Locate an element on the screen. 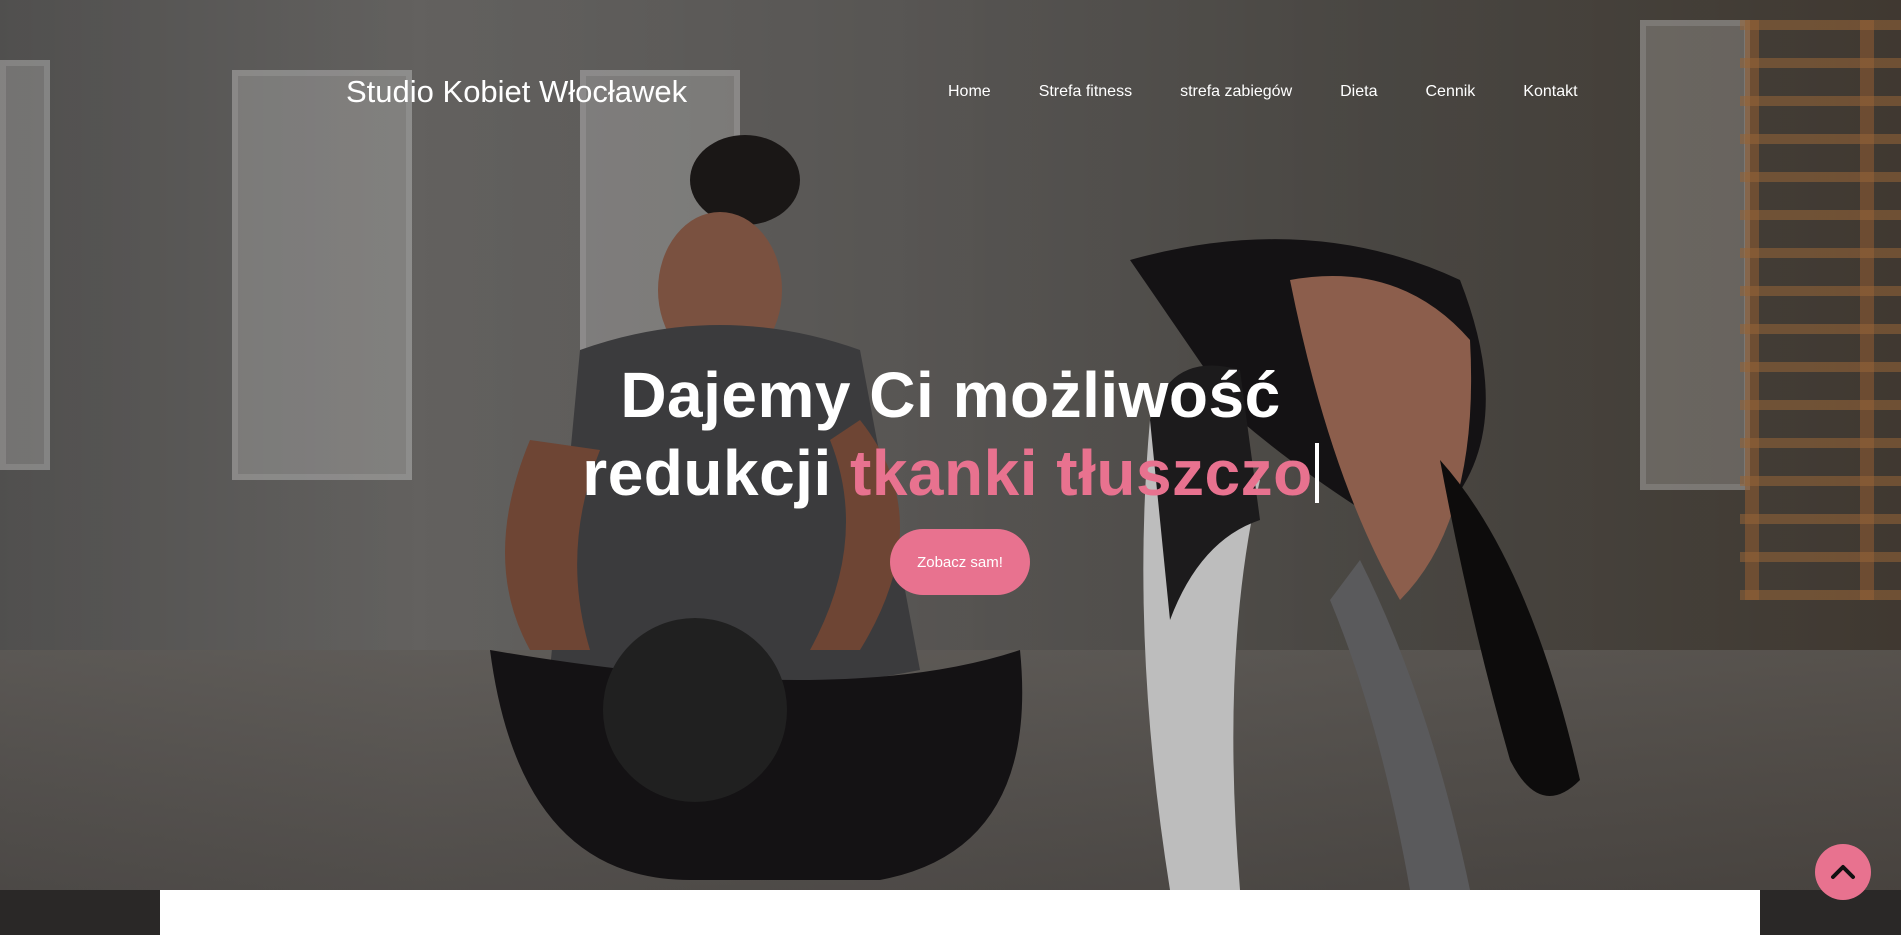 The width and height of the screenshot is (1901, 935). headline-line-2-prefix: redukcji is located at coordinates (716, 473).